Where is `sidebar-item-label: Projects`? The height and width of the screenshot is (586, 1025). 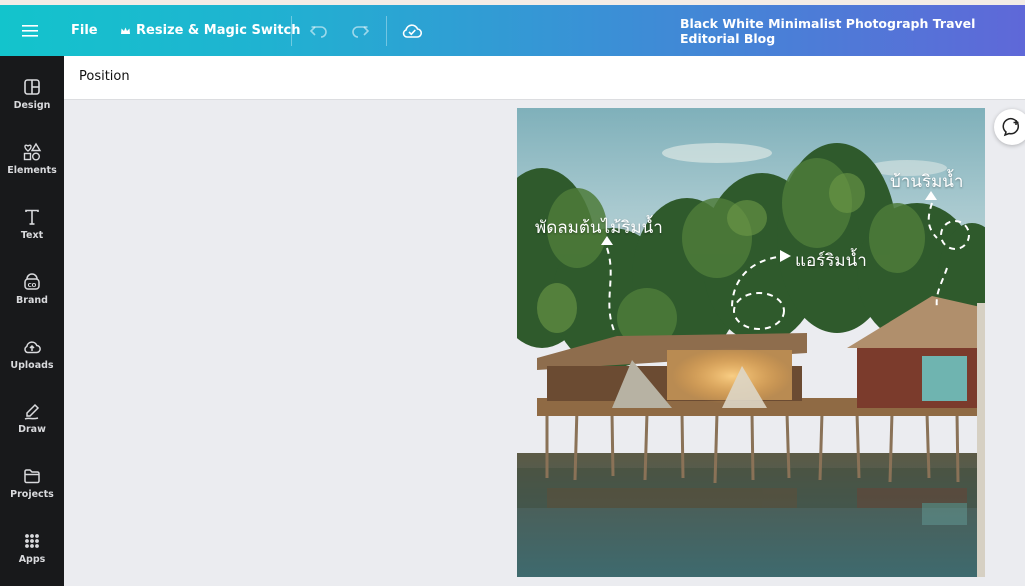 sidebar-item-label: Projects is located at coordinates (32, 494).